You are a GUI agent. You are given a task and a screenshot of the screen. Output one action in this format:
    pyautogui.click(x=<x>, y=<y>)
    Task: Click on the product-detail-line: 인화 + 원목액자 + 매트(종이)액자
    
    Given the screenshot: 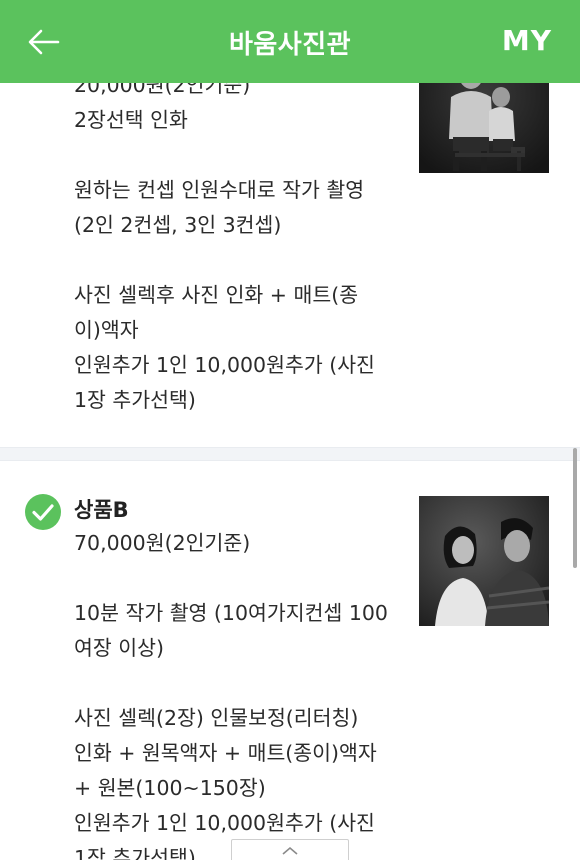 What is the action you would take?
    pyautogui.click(x=225, y=753)
    